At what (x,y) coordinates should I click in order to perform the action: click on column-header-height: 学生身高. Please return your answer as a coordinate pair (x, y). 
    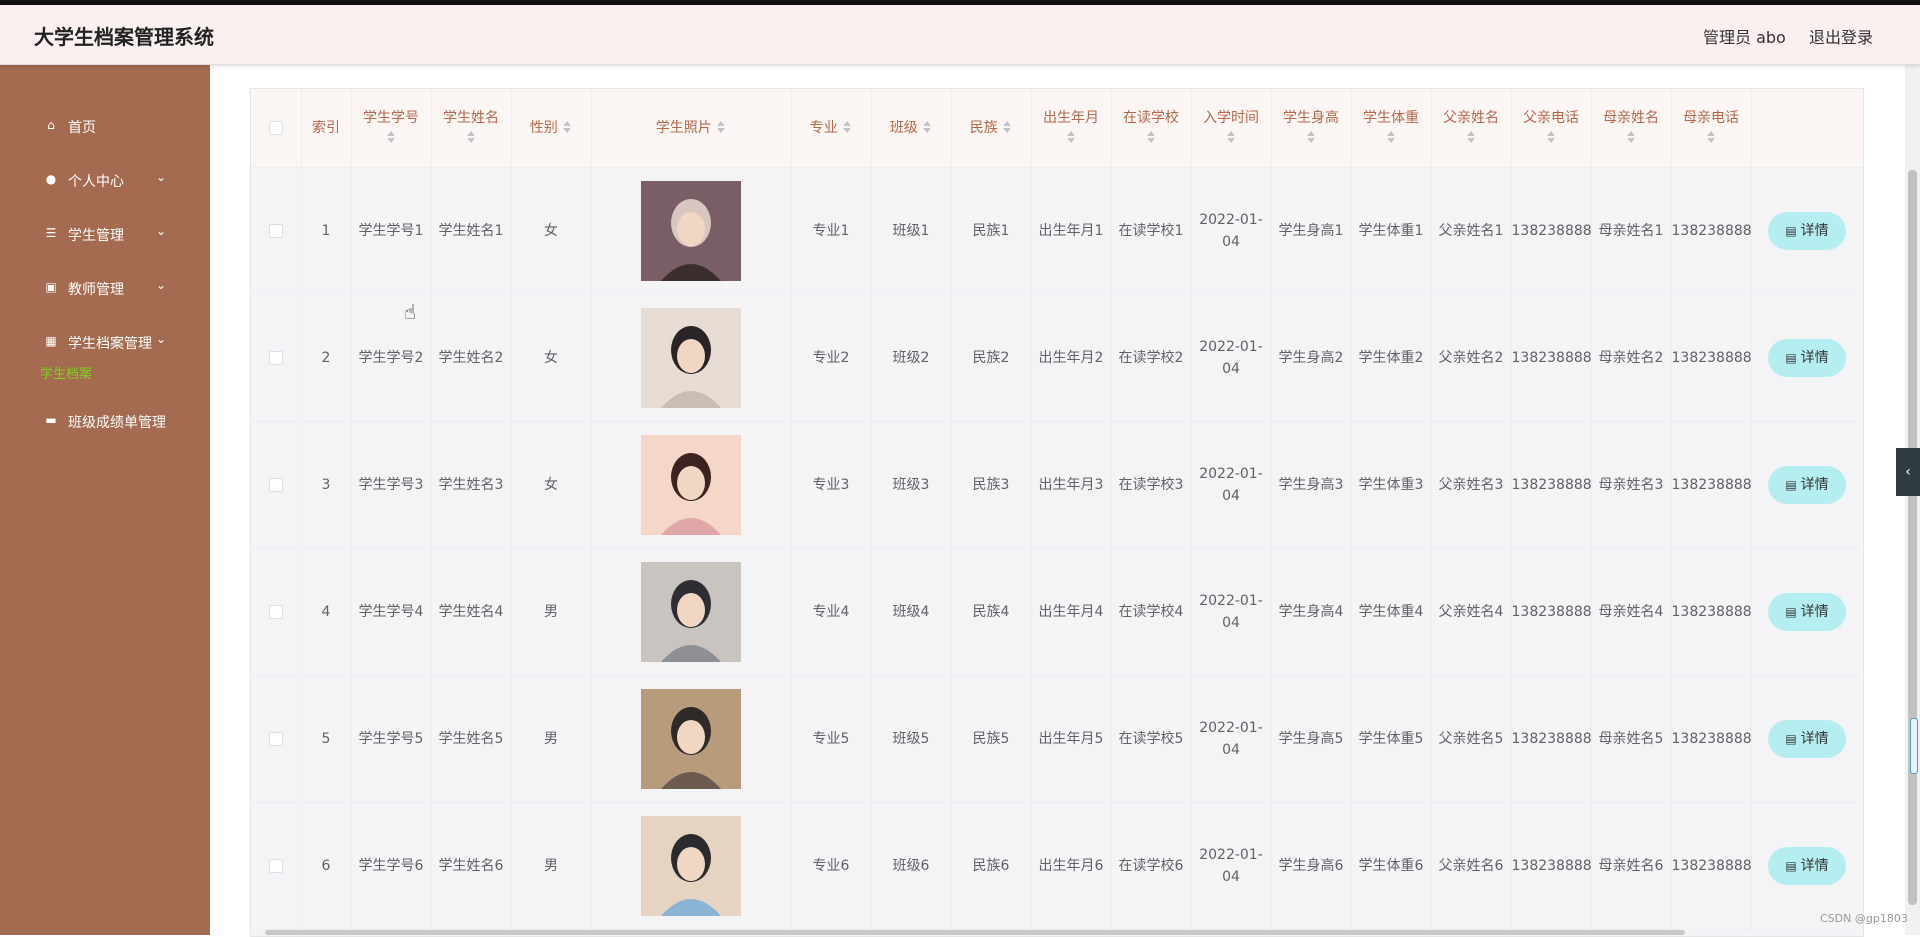
    Looking at the image, I should click on (1311, 128).